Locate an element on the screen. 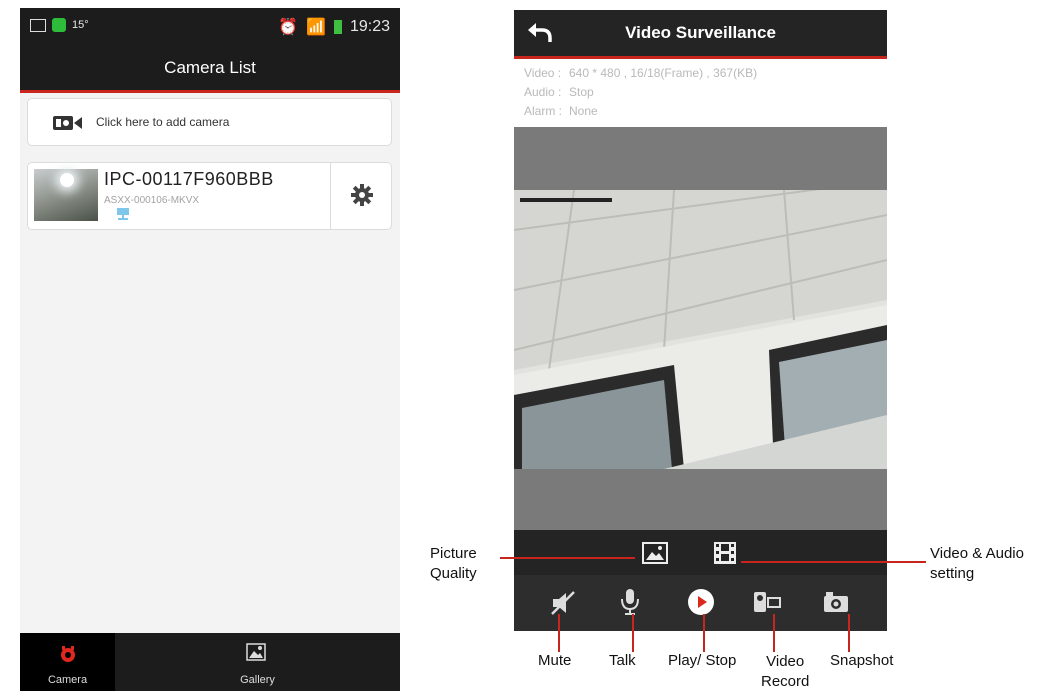 The width and height of the screenshot is (1048, 692). settings-toolbar is located at coordinates (700, 552).